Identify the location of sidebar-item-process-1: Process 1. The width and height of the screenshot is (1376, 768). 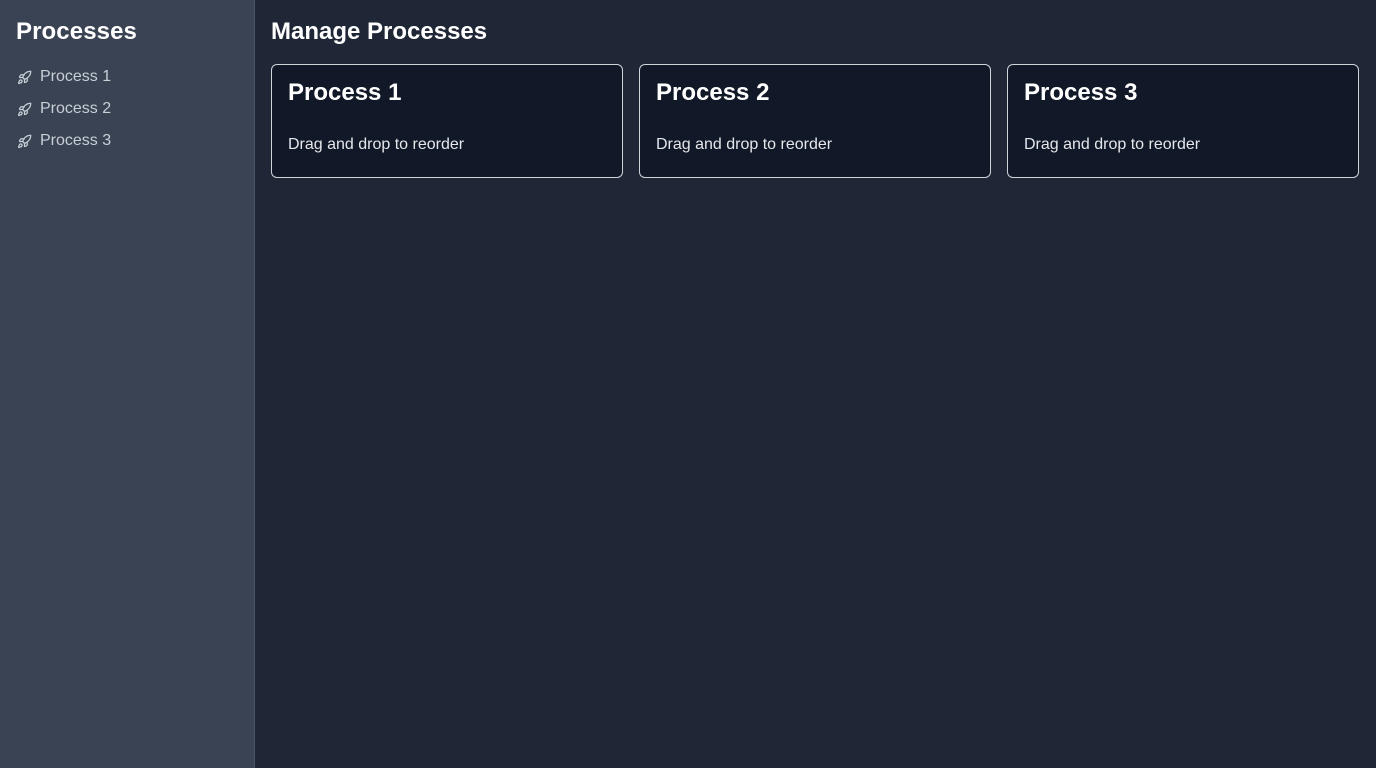
(127, 77).